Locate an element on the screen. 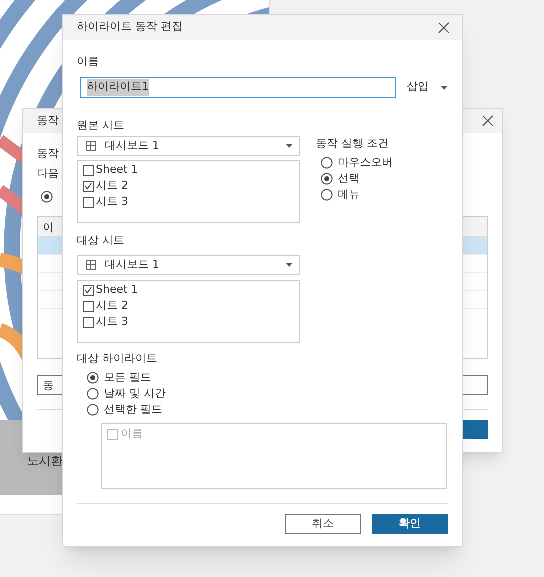 This screenshot has width=544, height=577. field-label: 이름 is located at coordinates (132, 434).